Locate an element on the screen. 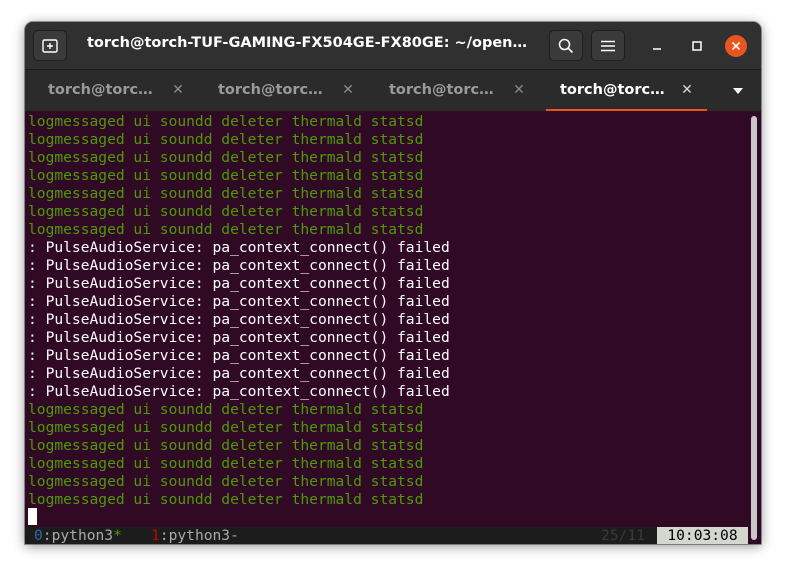 The width and height of the screenshot is (786, 574). close-button is located at coordinates (736, 46).